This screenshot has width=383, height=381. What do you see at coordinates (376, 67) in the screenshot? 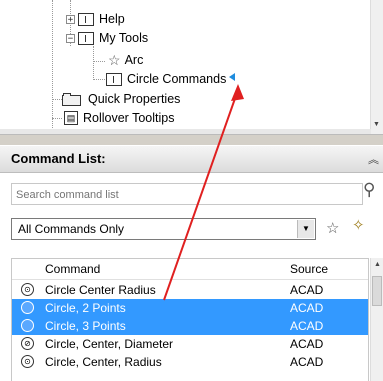
I see `tree-vertical-scrollbar: ▼` at bounding box center [376, 67].